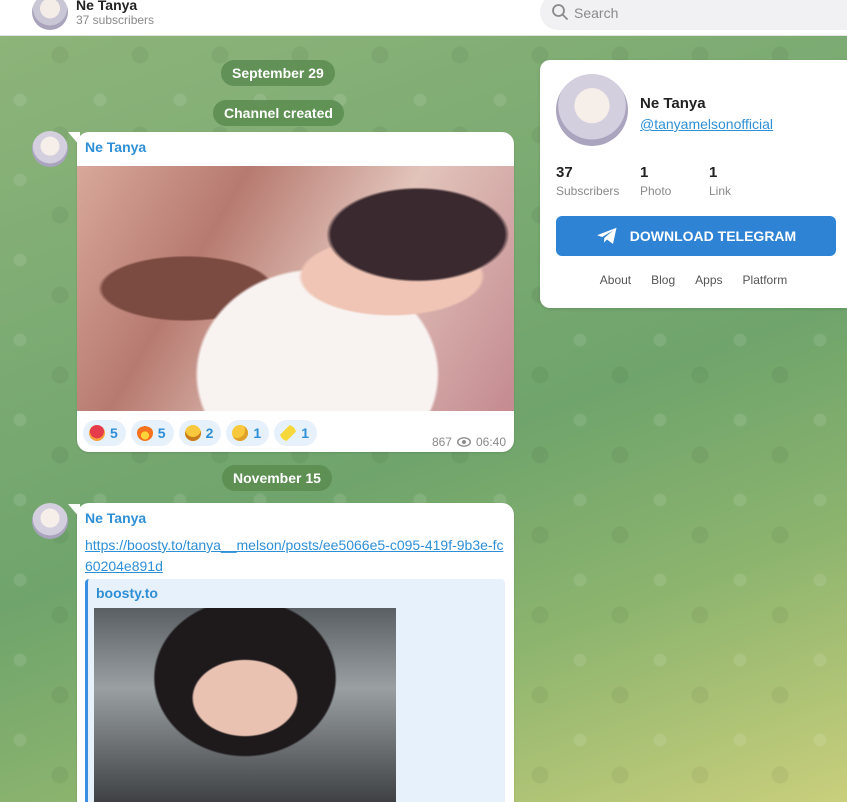 This screenshot has width=847, height=802. What do you see at coordinates (696, 236) in the screenshot?
I see `download-telegram-button: DOWNLOAD TELEGRAM` at bounding box center [696, 236].